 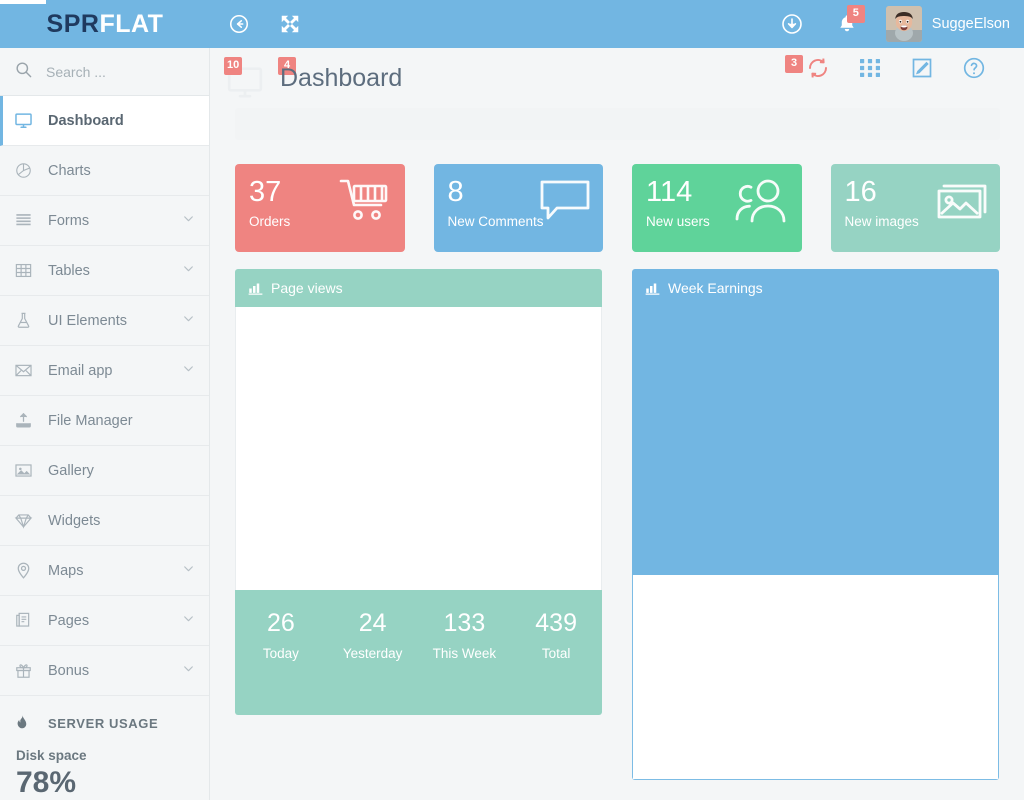 I want to click on stat-number: 26, so click(x=280, y=623).